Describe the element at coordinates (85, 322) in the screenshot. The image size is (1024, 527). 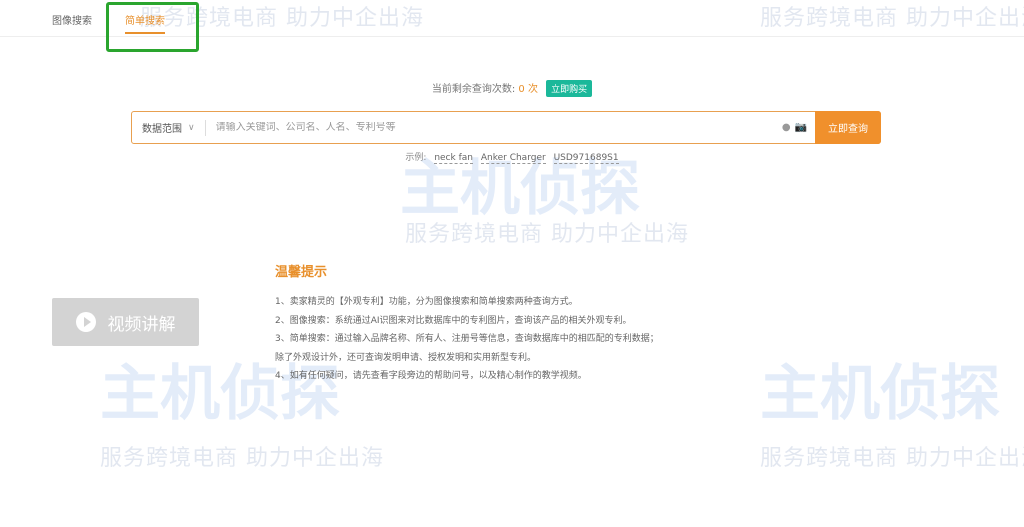
I see `play-icon` at that location.